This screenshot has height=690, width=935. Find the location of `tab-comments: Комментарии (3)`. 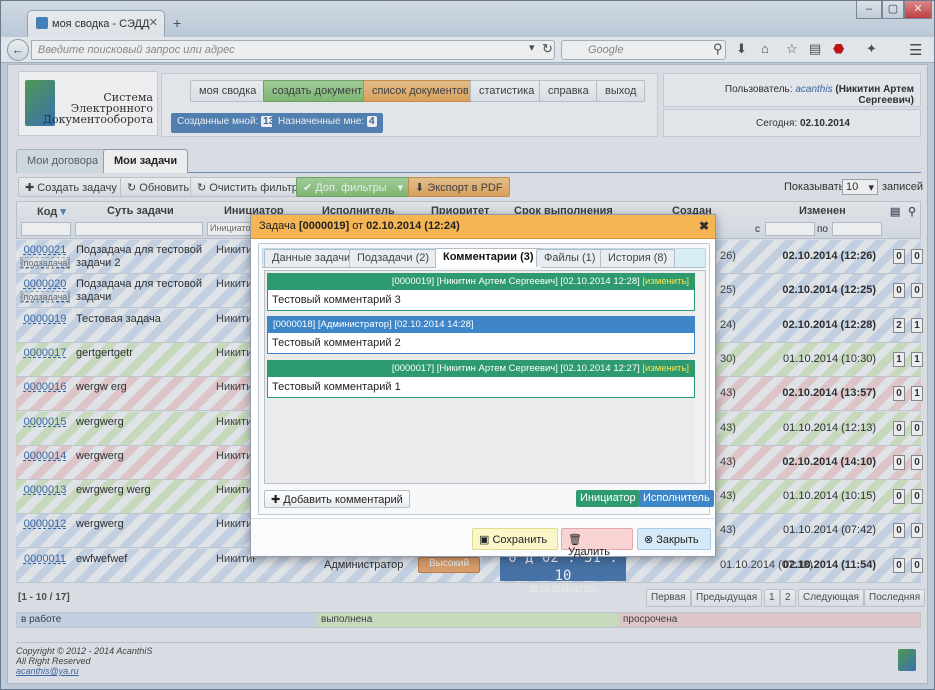

tab-comments: Комментарии (3) is located at coordinates (488, 258).